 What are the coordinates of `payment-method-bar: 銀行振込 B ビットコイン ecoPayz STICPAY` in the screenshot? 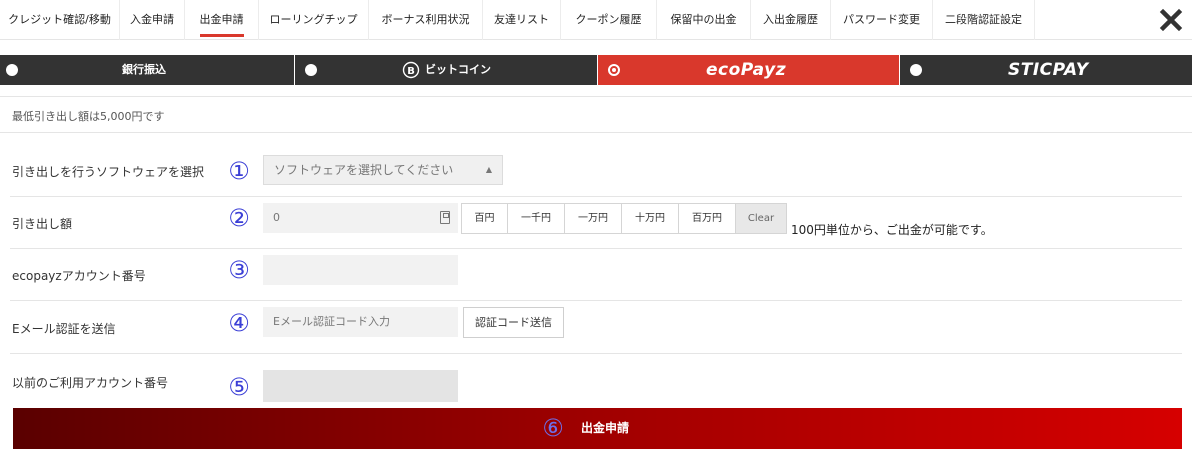 It's located at (596, 70).